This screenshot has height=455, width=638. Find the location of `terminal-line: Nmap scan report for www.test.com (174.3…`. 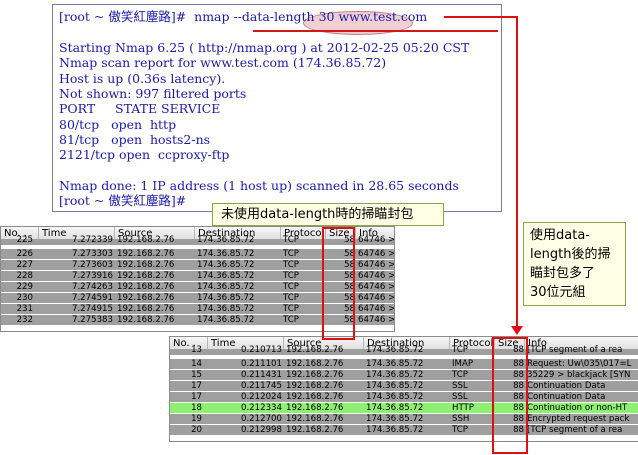

terminal-line: Nmap scan report for www.test.com (174.3… is located at coordinates (223, 62).